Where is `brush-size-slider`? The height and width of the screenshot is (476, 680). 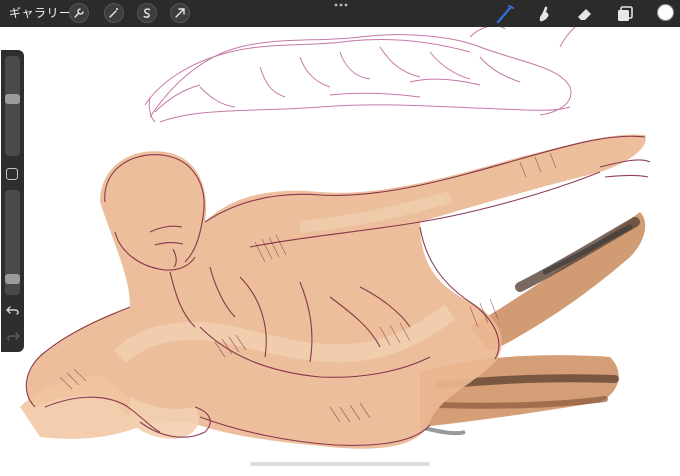
brush-size-slider is located at coordinates (12, 106).